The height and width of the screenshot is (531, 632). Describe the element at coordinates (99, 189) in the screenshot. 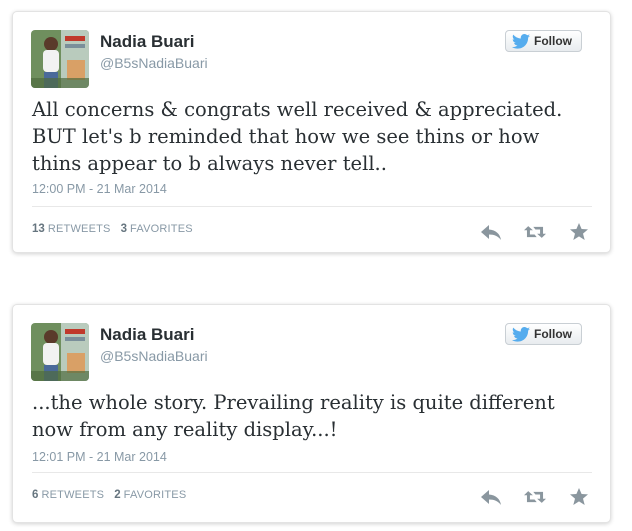

I see `timestamp: 12:00 PM - 21 Mar 2014` at that location.